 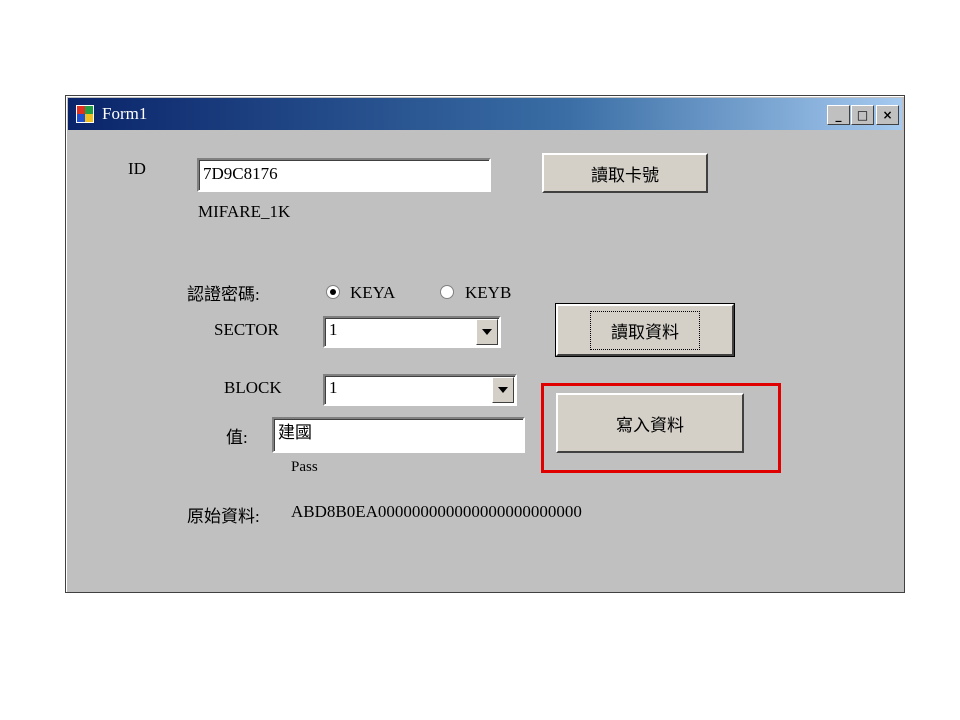 I want to click on minimize-button: _, so click(x=838, y=115).